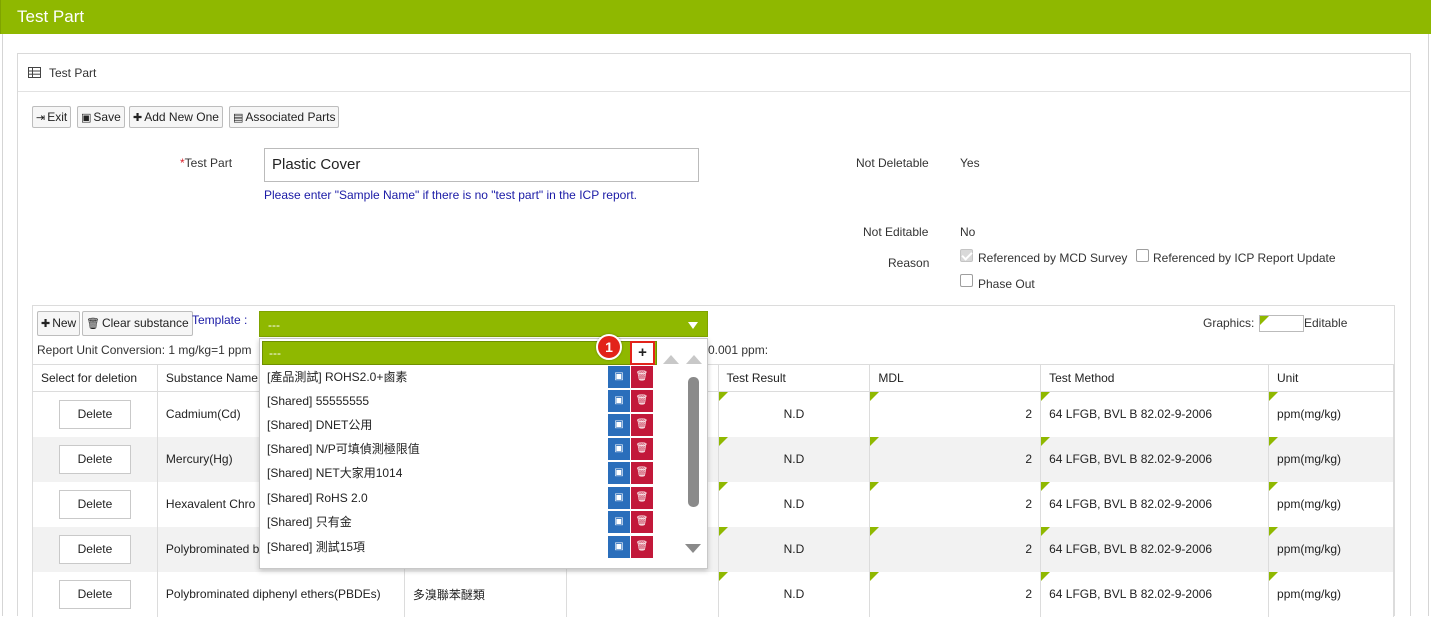 The height and width of the screenshot is (617, 1431). Describe the element at coordinates (46, 324) in the screenshot. I see `plus-icon: ✚` at that location.